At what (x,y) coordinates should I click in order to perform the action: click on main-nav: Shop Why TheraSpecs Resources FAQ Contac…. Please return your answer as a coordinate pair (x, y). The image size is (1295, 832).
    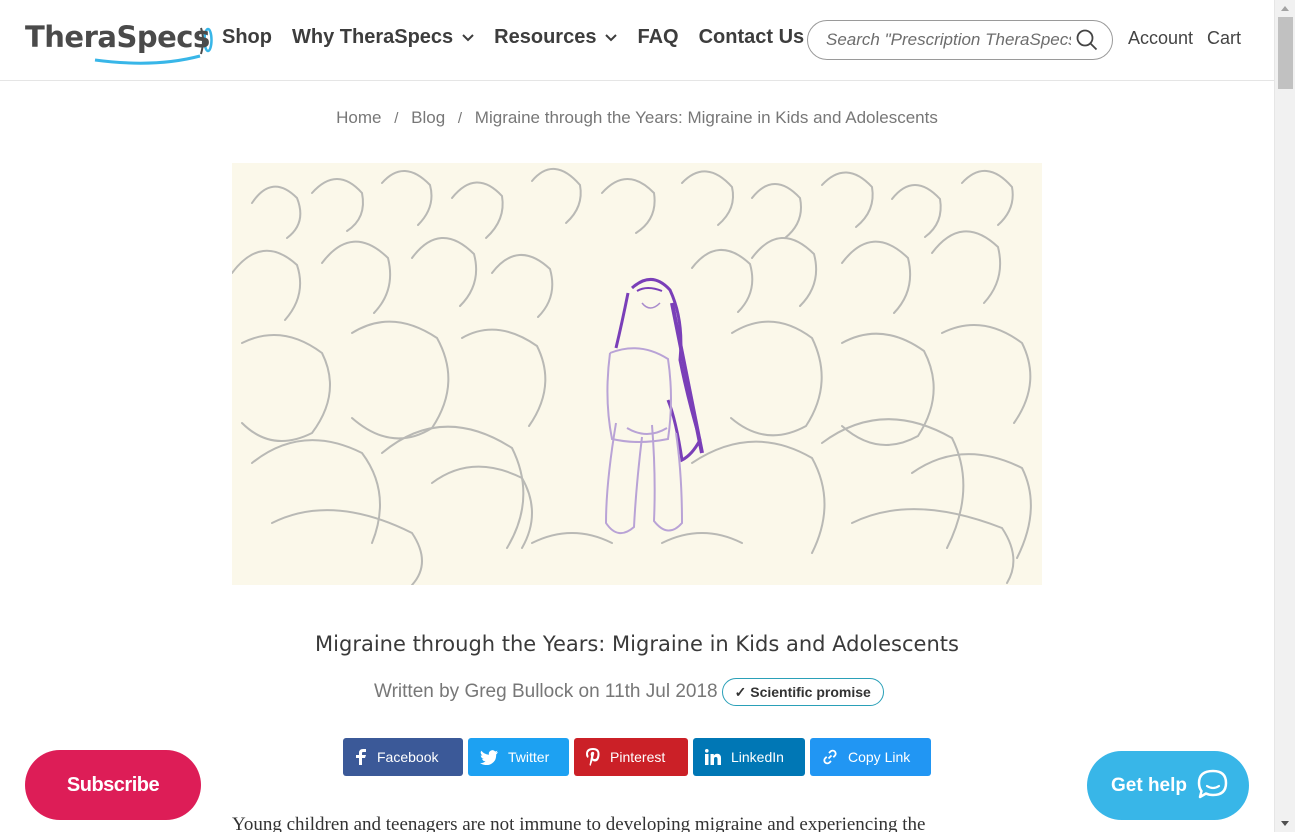
    Looking at the image, I should click on (523, 37).